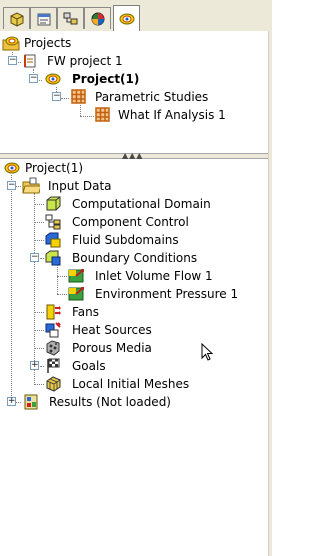  I want to click on tab-flow-simulation, so click(126, 18).